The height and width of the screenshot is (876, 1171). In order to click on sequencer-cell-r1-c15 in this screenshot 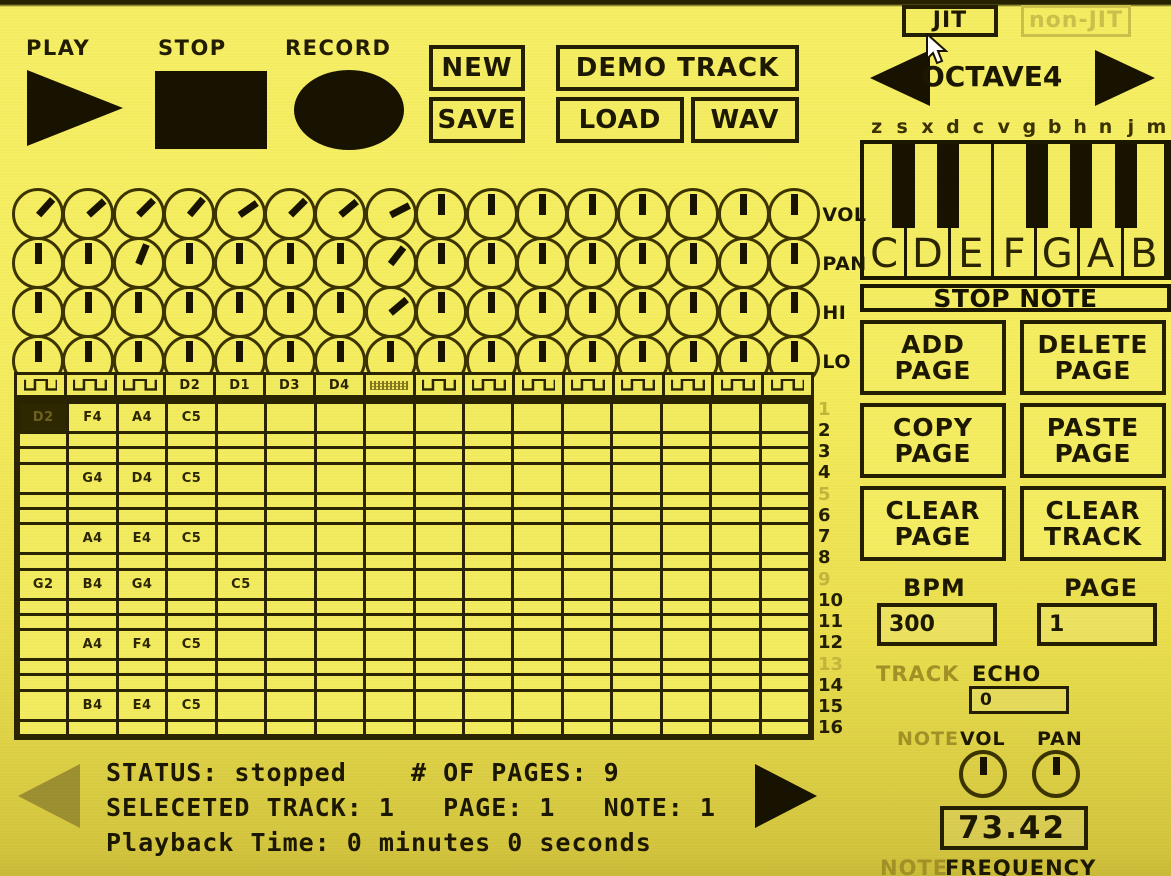, I will do `click(735, 418)`.